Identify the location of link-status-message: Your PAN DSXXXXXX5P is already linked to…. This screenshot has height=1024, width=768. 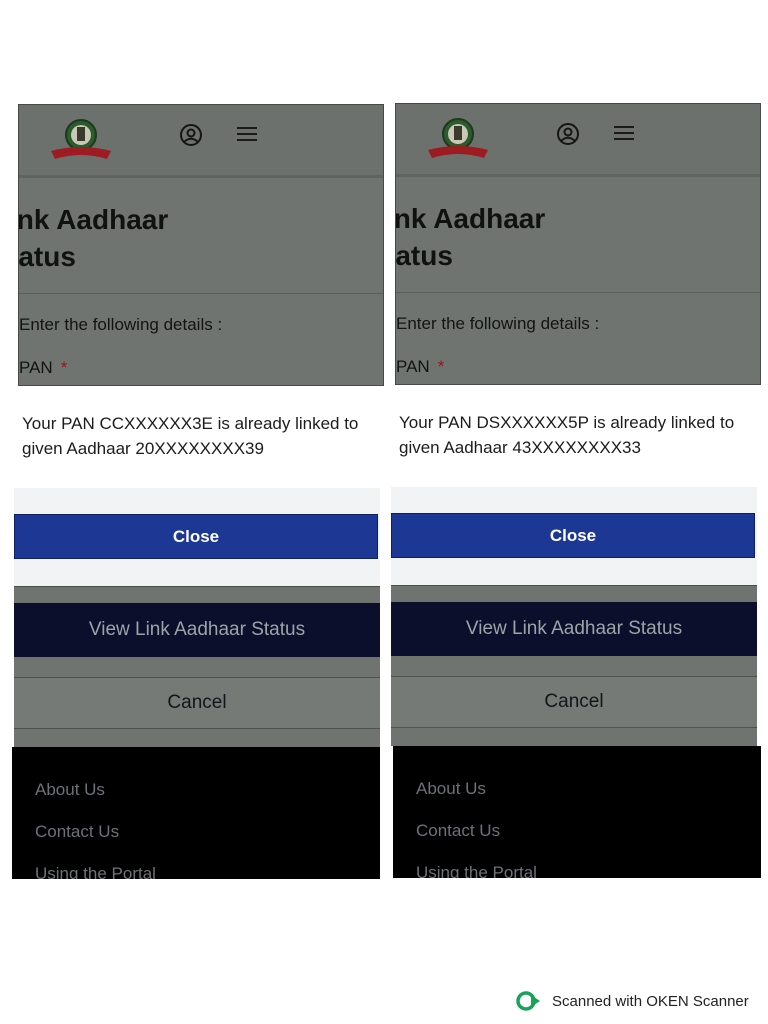
(567, 435).